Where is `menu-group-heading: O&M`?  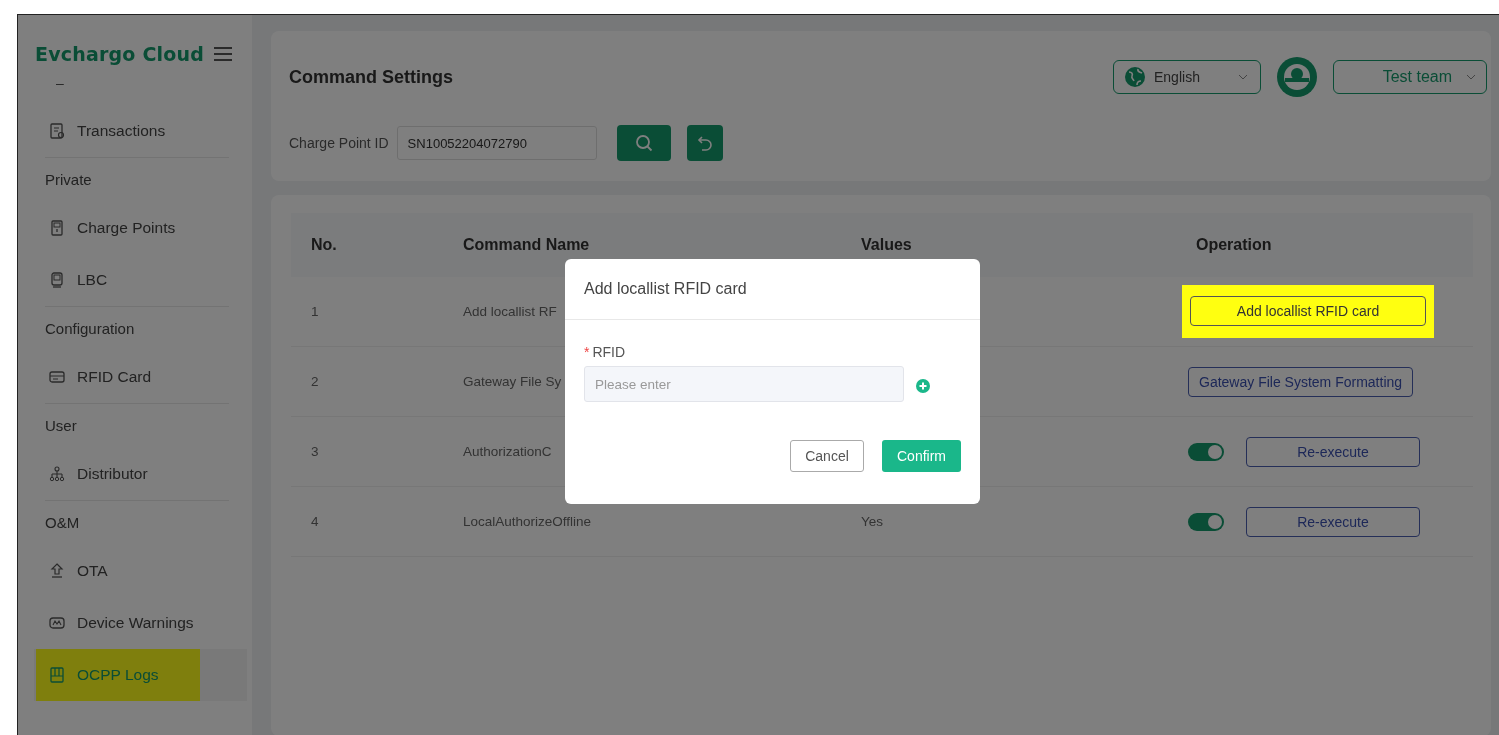 menu-group-heading: O&M is located at coordinates (62, 523).